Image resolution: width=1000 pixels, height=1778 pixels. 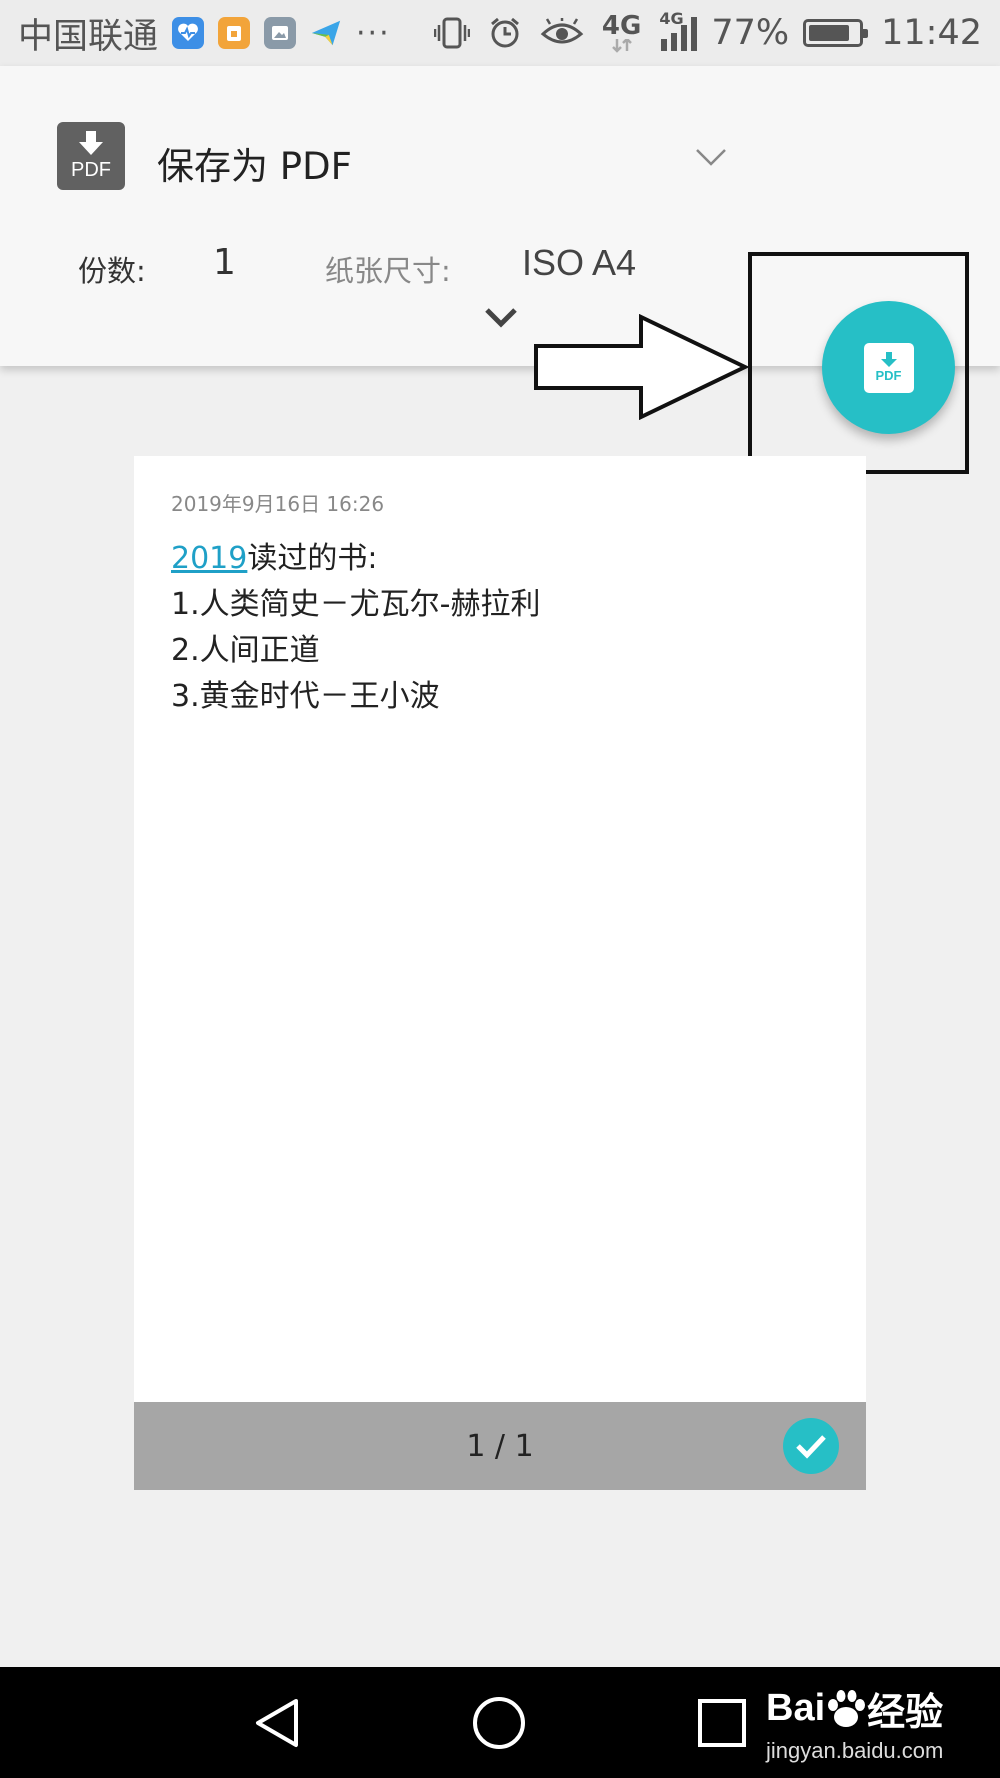 I want to click on baidu-watermark: Bai 经验 jingyan.baidu.com, so click(x=855, y=1725).